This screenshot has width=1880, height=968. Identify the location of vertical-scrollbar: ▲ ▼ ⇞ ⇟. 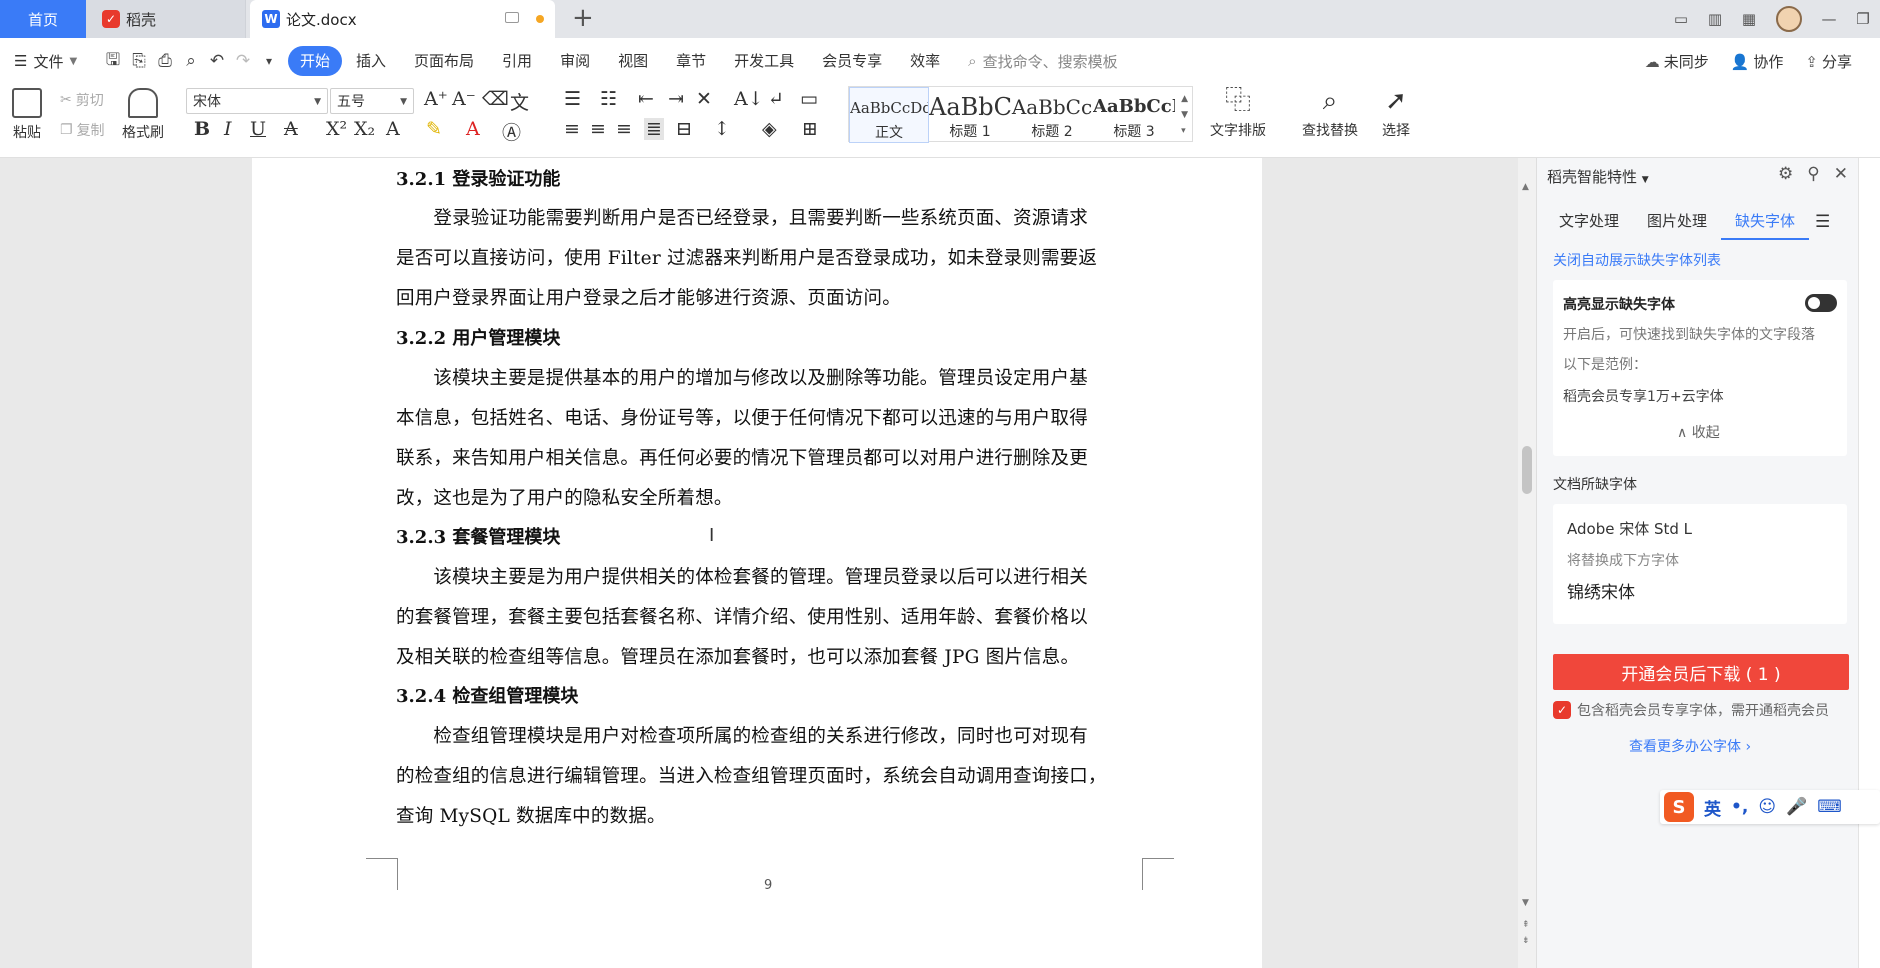
(1527, 563).